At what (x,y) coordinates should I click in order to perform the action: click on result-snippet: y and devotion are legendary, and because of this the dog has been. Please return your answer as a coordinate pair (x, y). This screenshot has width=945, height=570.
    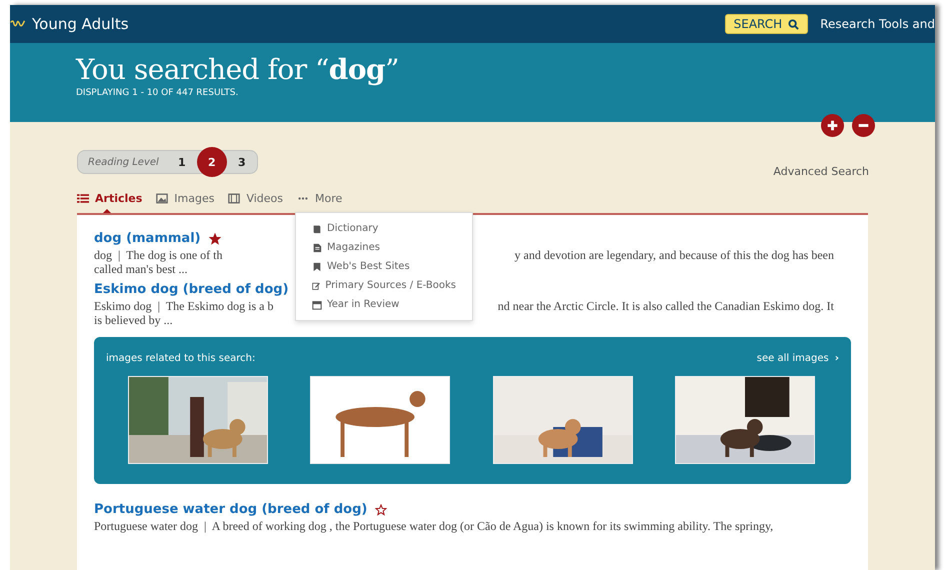
    Looking at the image, I should click on (674, 255).